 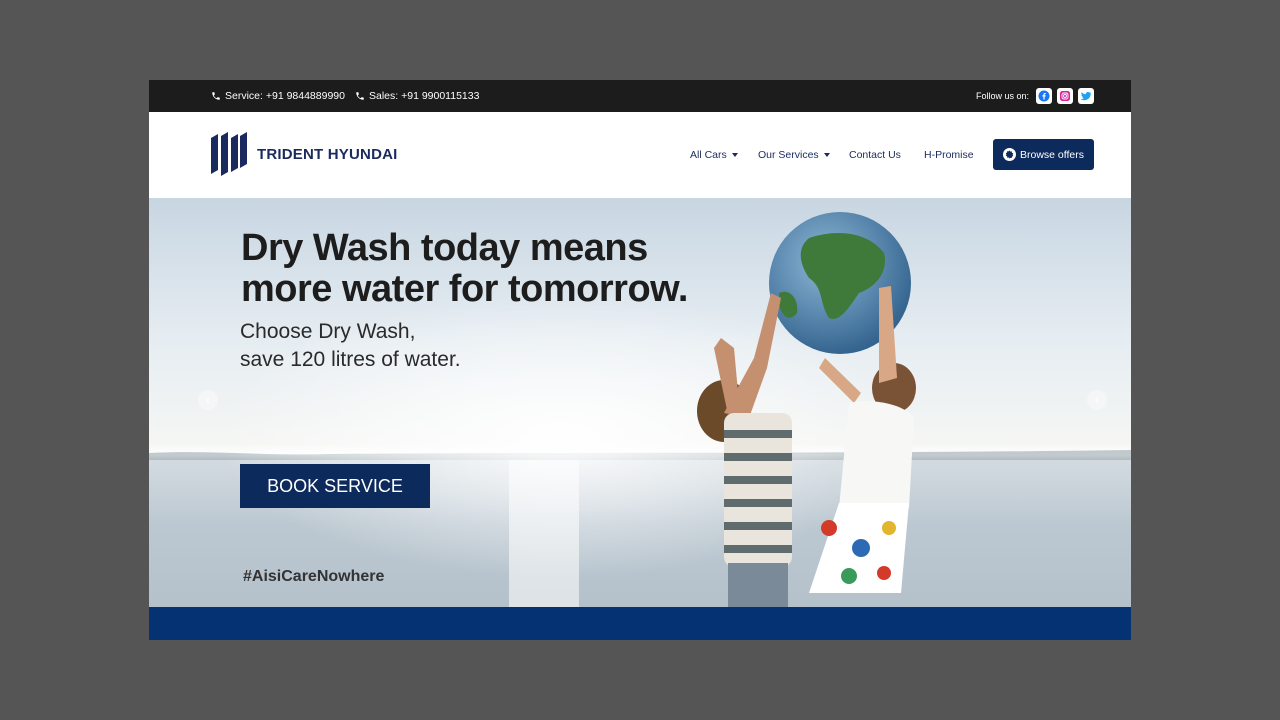 I want to click on browse-offers-label: Browse offers, so click(x=1052, y=154).